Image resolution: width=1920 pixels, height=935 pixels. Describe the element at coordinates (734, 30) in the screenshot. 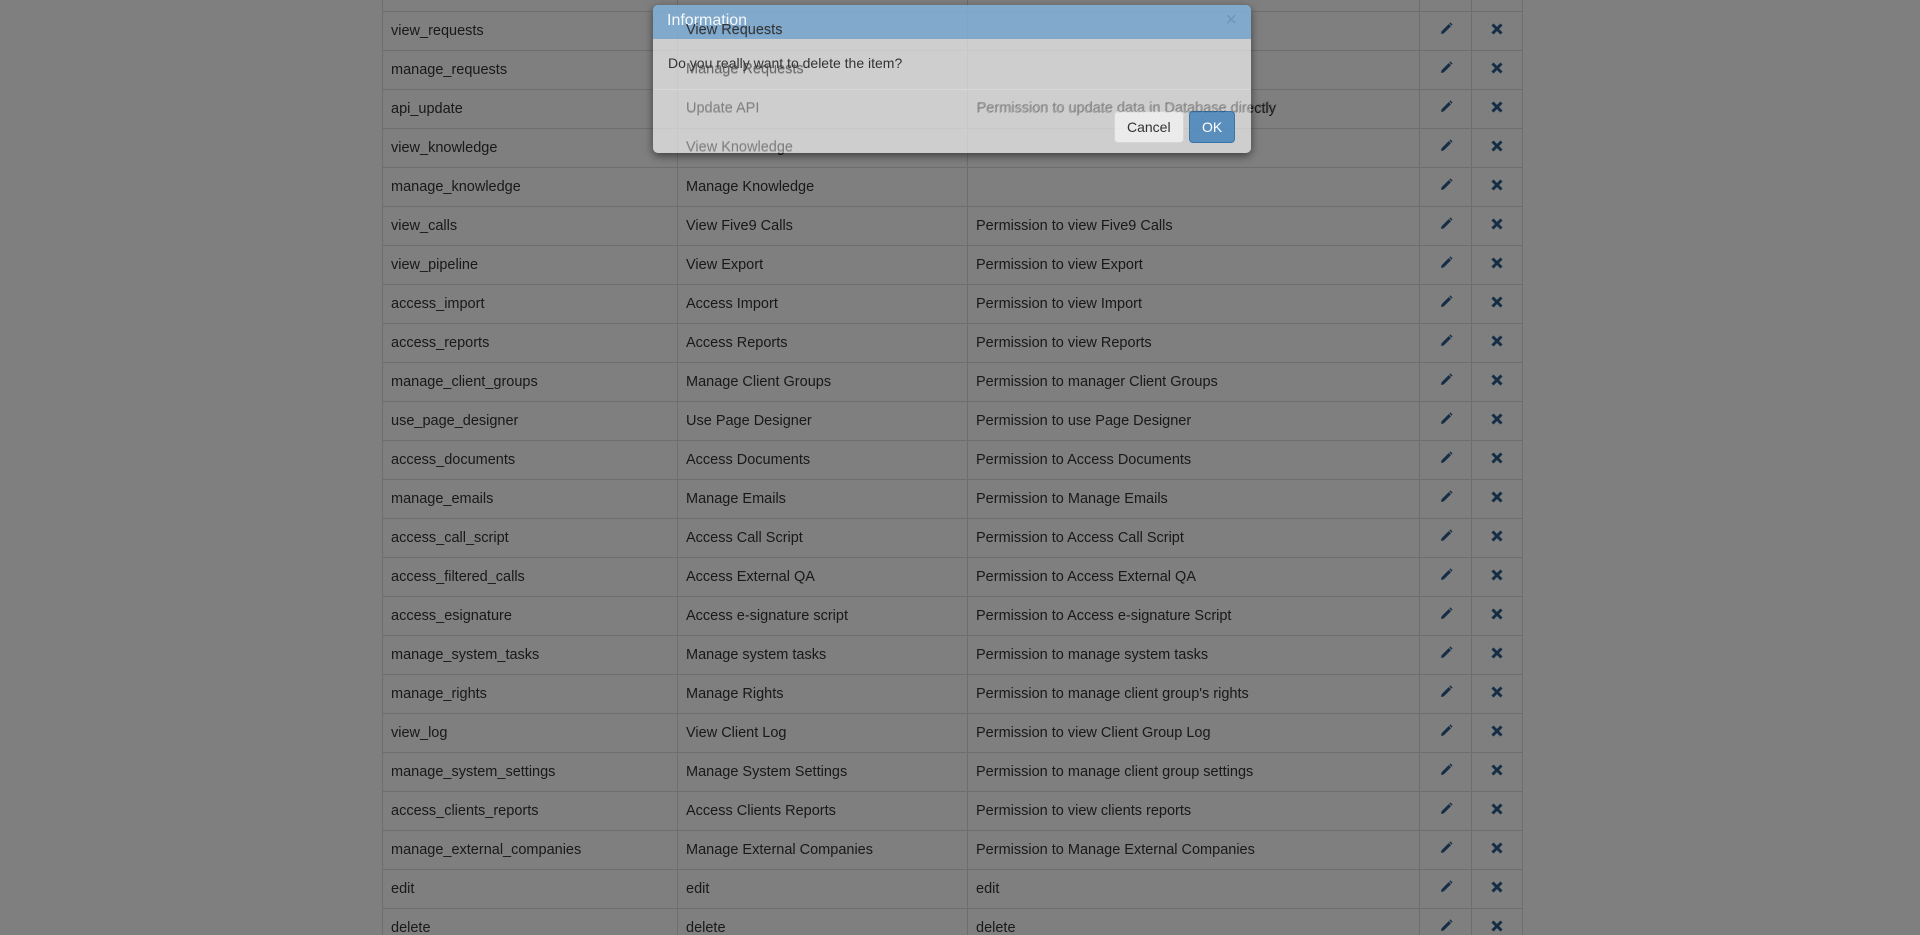

I see `ghost-label-view-requests: View Requests` at that location.